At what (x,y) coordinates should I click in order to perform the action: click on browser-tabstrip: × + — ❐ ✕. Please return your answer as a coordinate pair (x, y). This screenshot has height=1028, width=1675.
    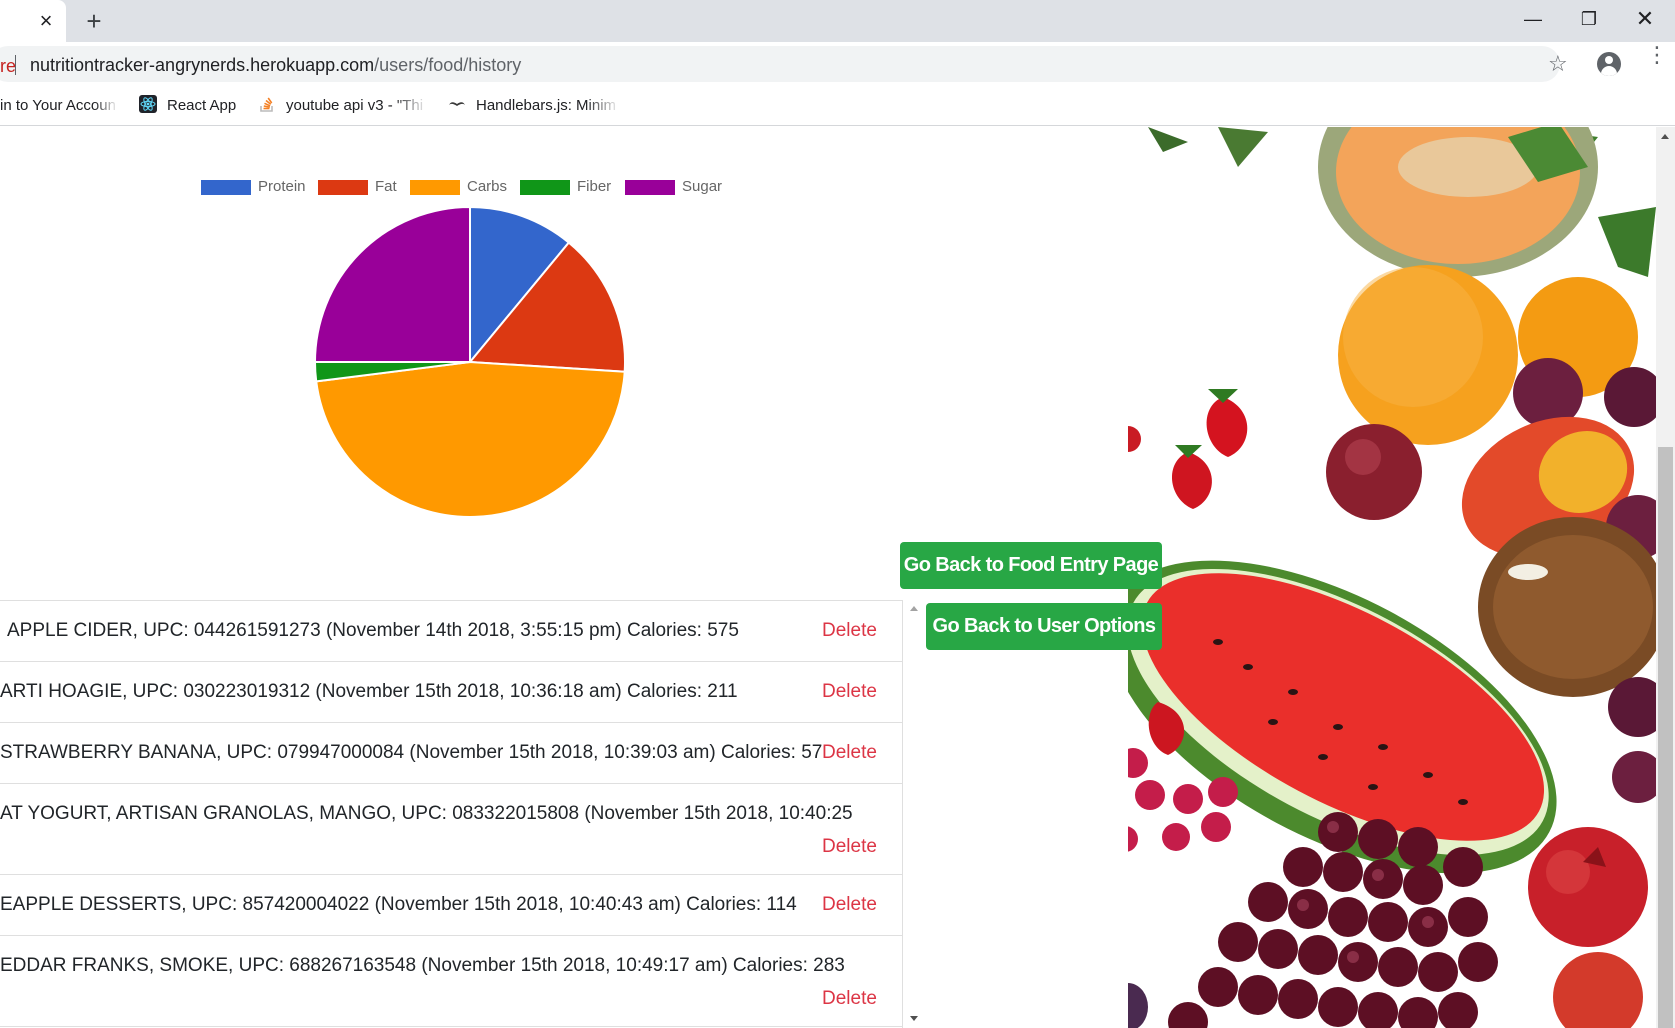
    Looking at the image, I should click on (837, 21).